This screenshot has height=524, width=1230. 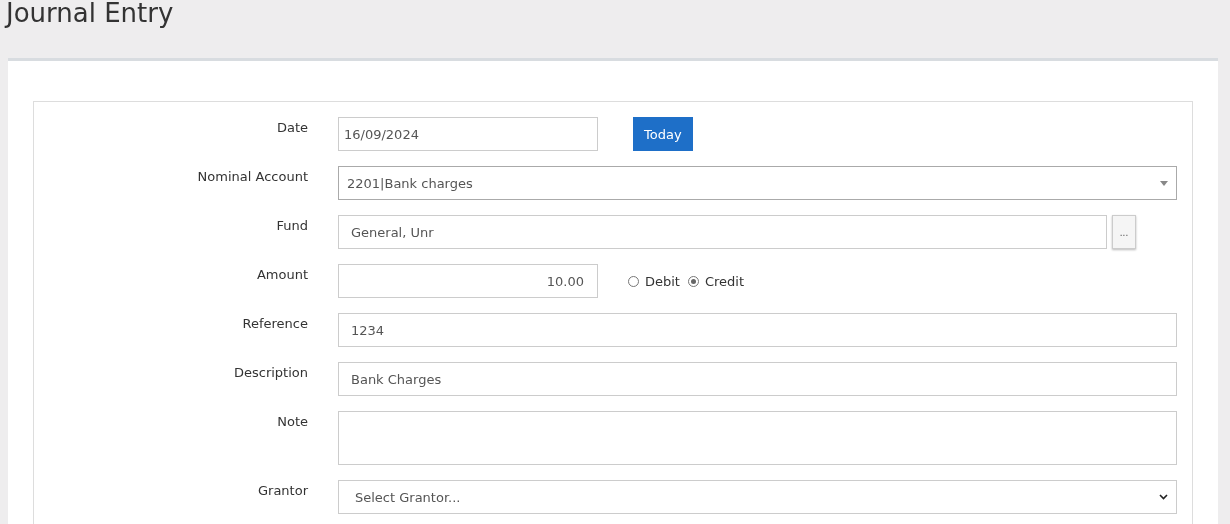 What do you see at coordinates (757, 183) in the screenshot?
I see `account-select: 2201|Bank charges` at bounding box center [757, 183].